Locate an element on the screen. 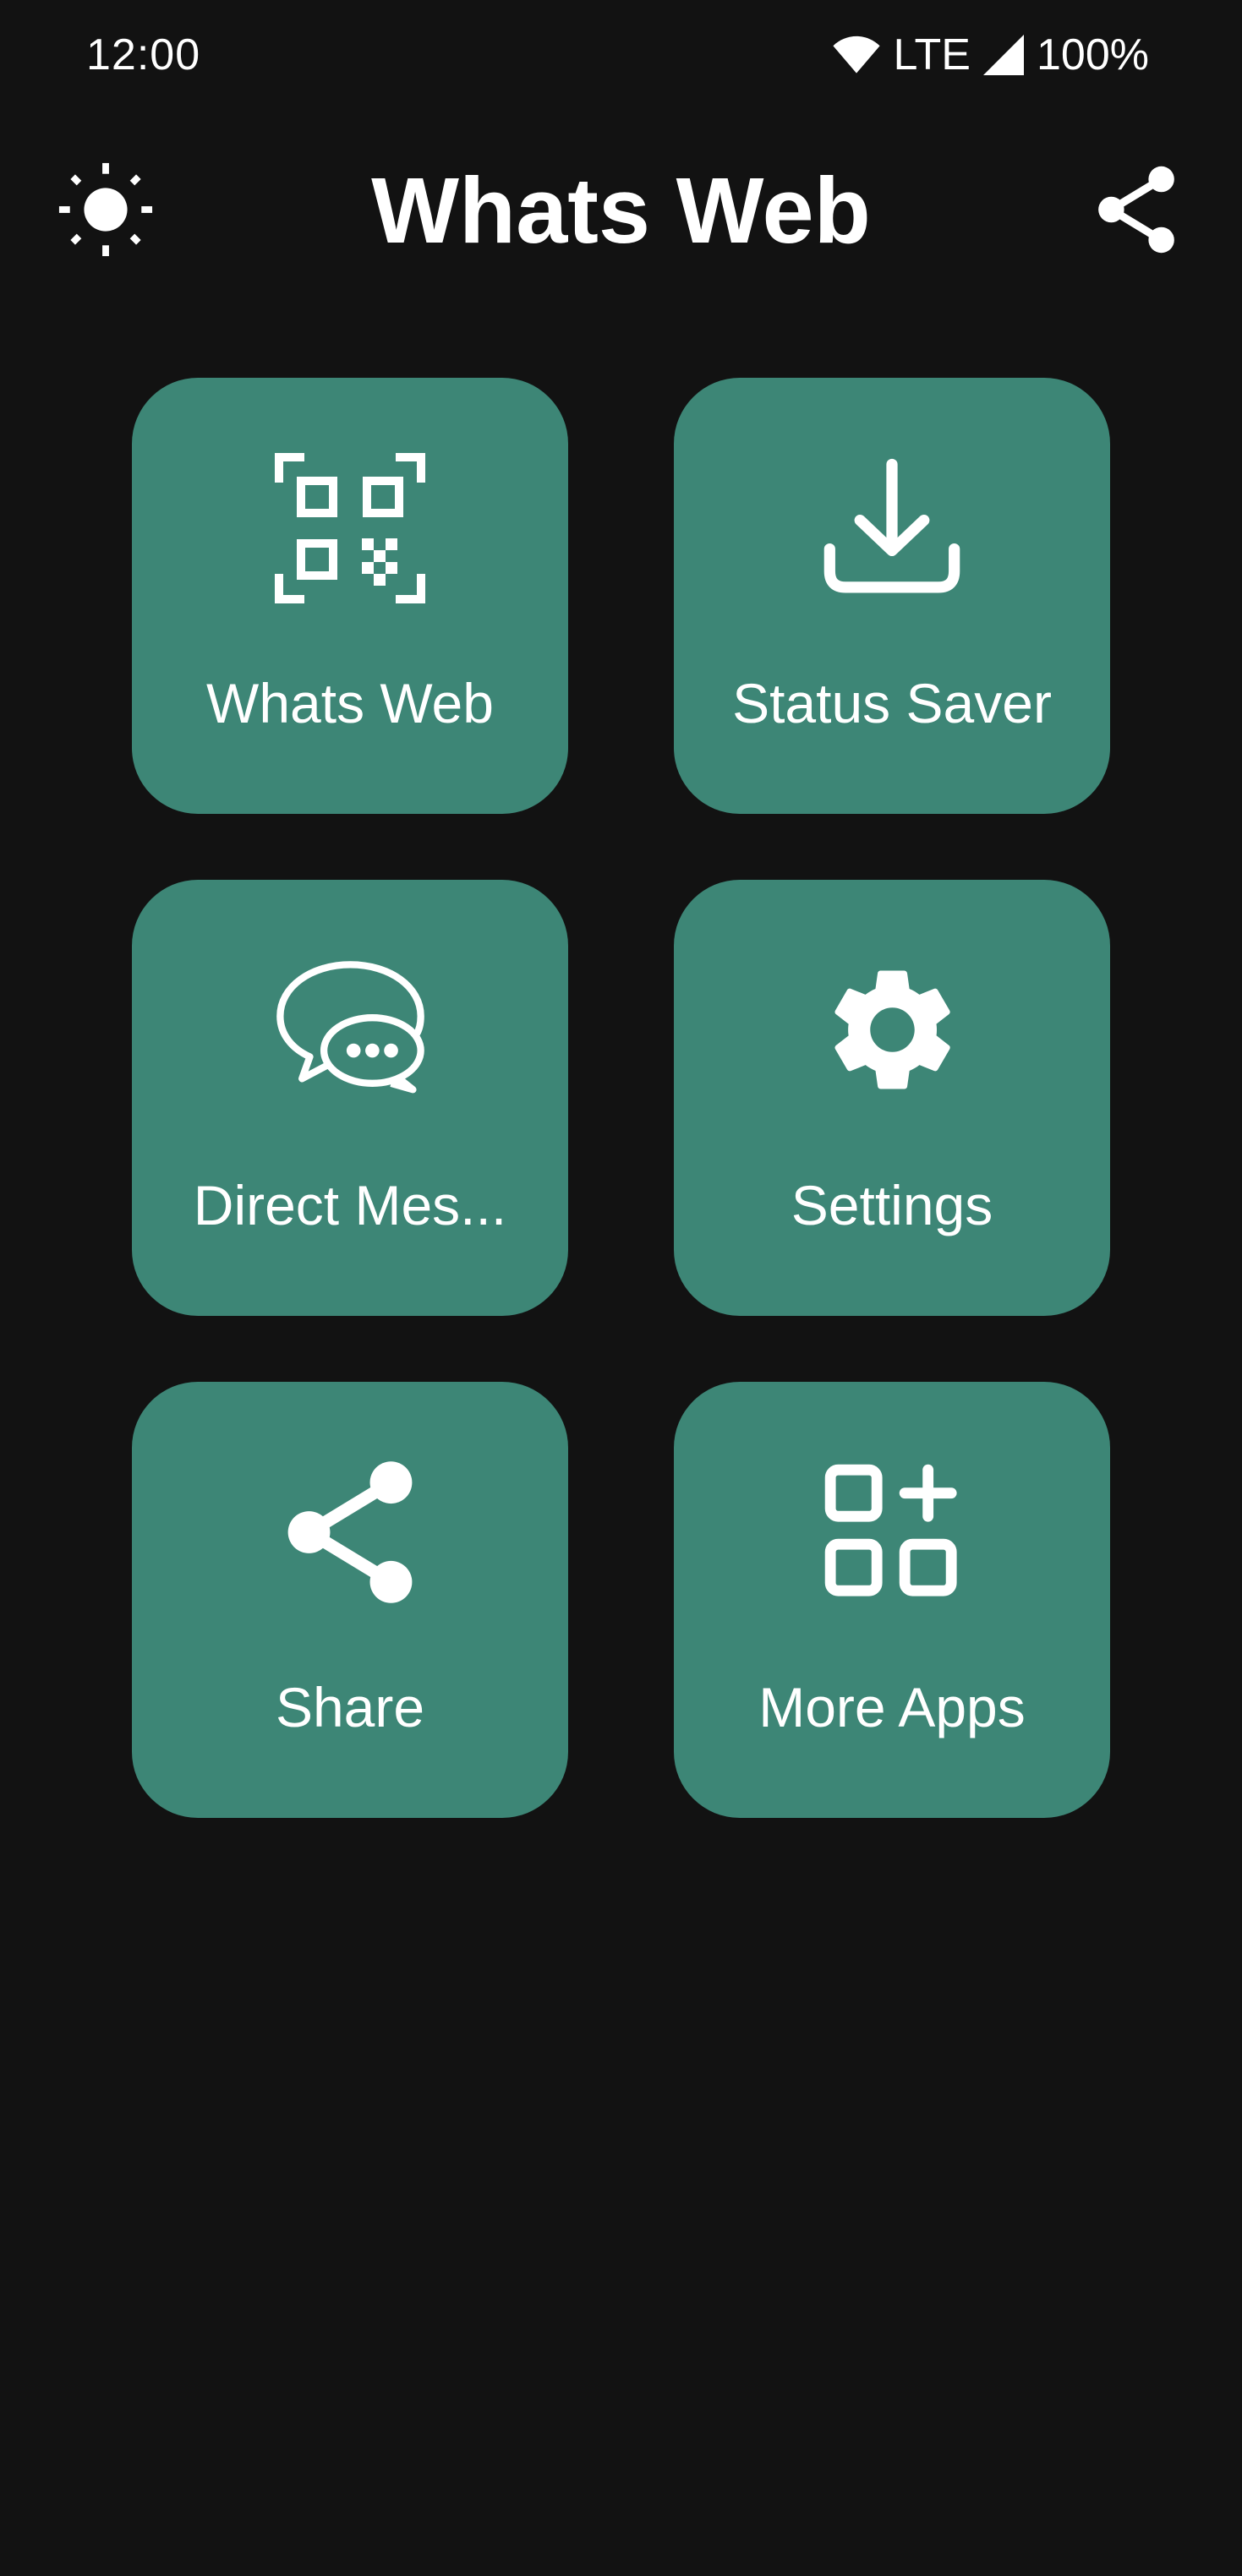 This screenshot has height=2576, width=1242. more-apps-tile: More Apps is located at coordinates (892, 1600).